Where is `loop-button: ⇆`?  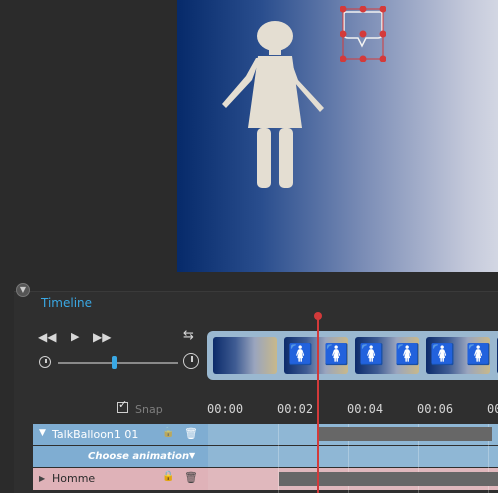 loop-button: ⇆ is located at coordinates (188, 335).